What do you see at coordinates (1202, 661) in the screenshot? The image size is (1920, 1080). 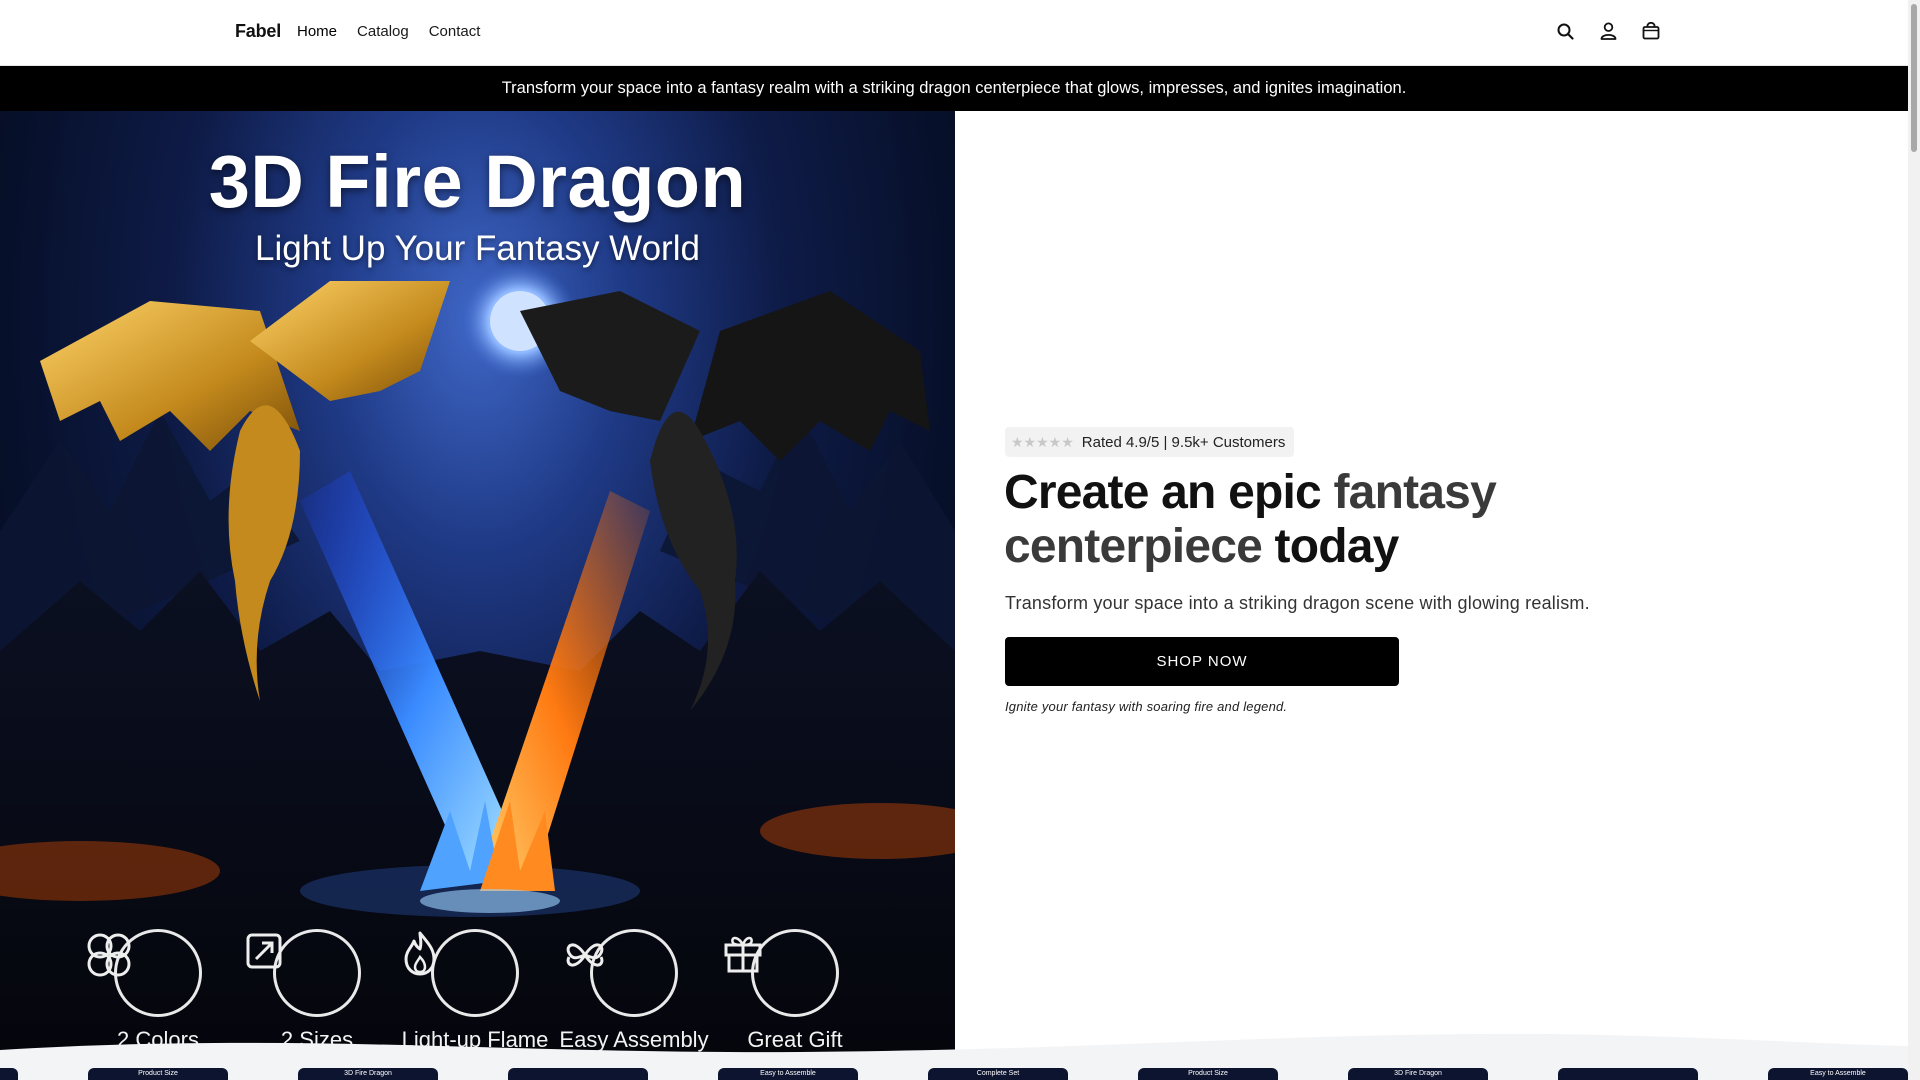 I see `shop-now-button: SHOP NOW` at bounding box center [1202, 661].